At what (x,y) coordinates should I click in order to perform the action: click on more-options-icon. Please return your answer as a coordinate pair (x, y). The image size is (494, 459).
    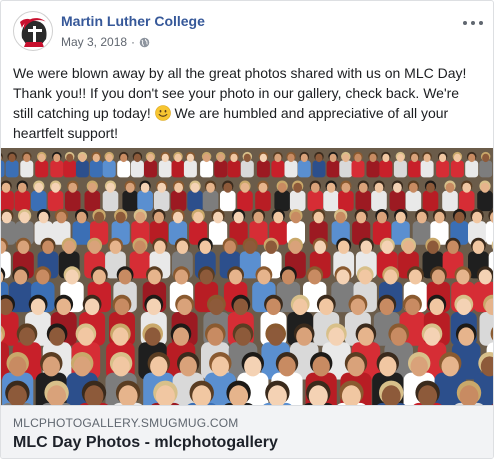
    Looking at the image, I should click on (473, 23).